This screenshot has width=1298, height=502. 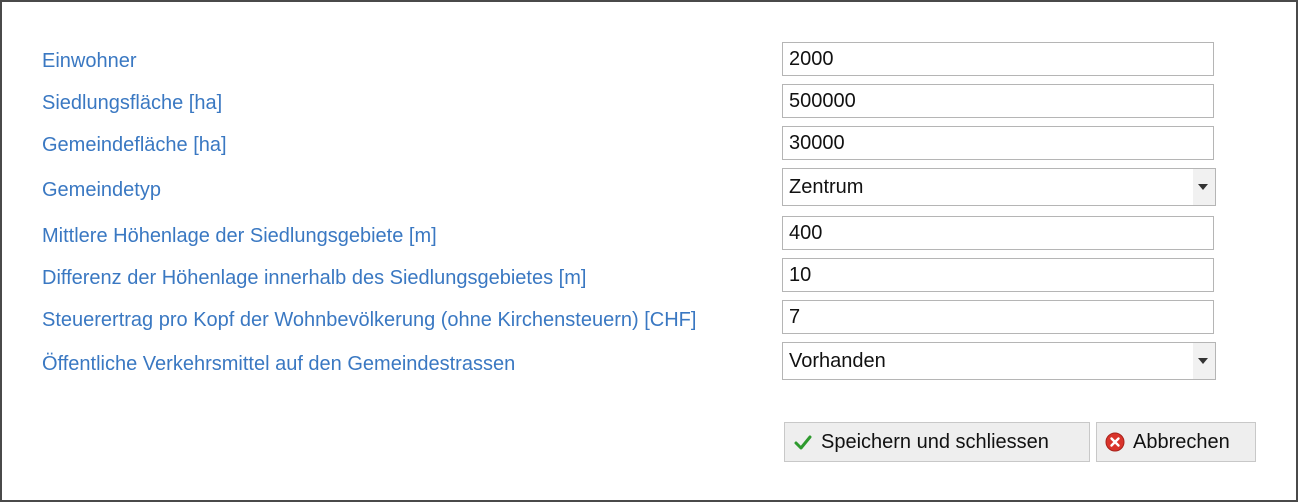 What do you see at coordinates (1115, 442) in the screenshot?
I see `cancel-icon` at bounding box center [1115, 442].